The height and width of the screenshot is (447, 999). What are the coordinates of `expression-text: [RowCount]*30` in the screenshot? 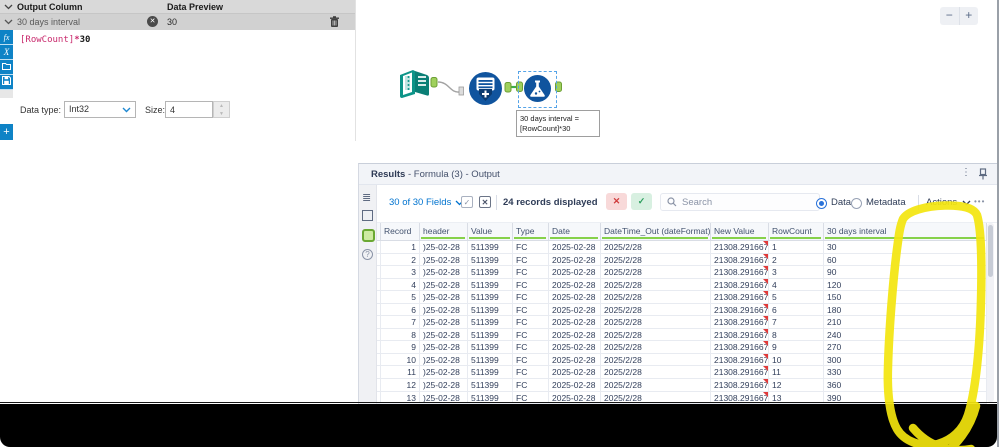 It's located at (55, 40).